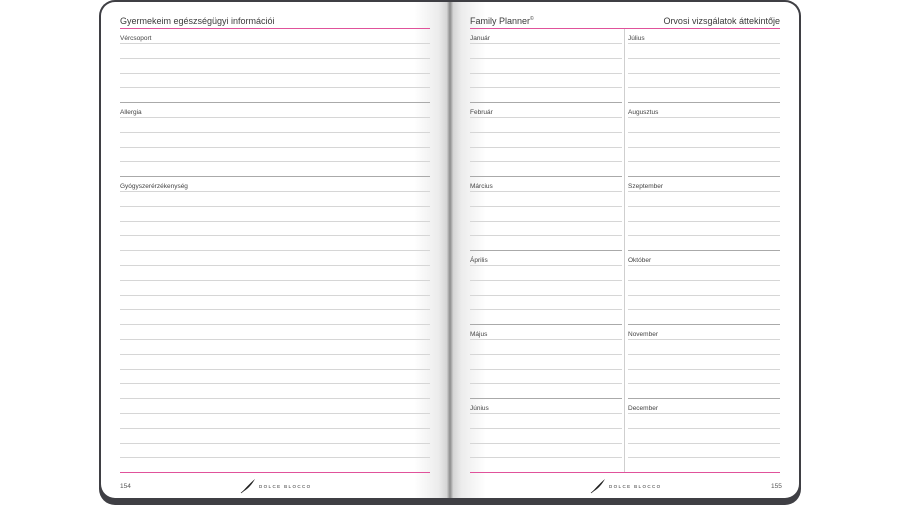  What do you see at coordinates (125, 486) in the screenshot?
I see `left-page-number: 154` at bounding box center [125, 486].